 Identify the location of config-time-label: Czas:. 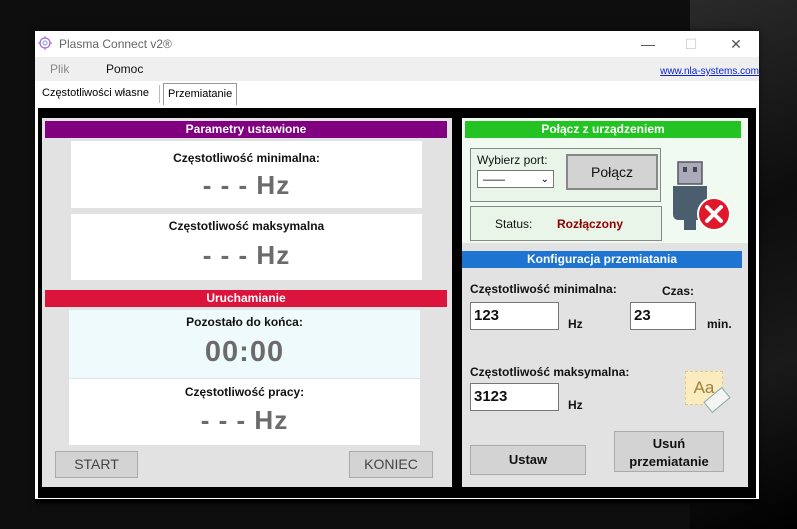
(678, 291).